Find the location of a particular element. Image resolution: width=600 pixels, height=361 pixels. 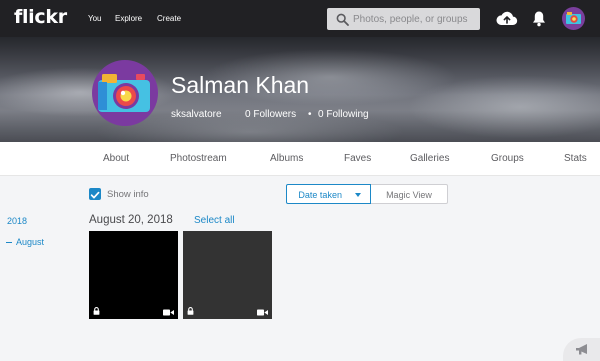

show-info-checkbox is located at coordinates (95, 194).